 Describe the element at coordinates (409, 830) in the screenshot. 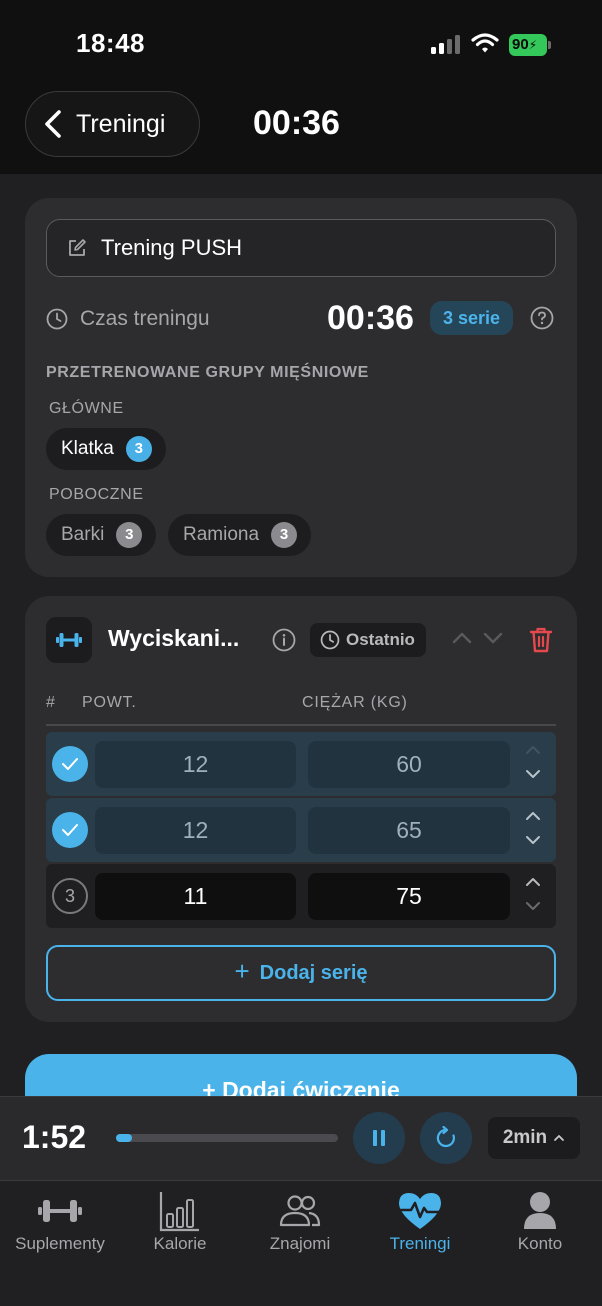

I see `weight-input: 65` at that location.